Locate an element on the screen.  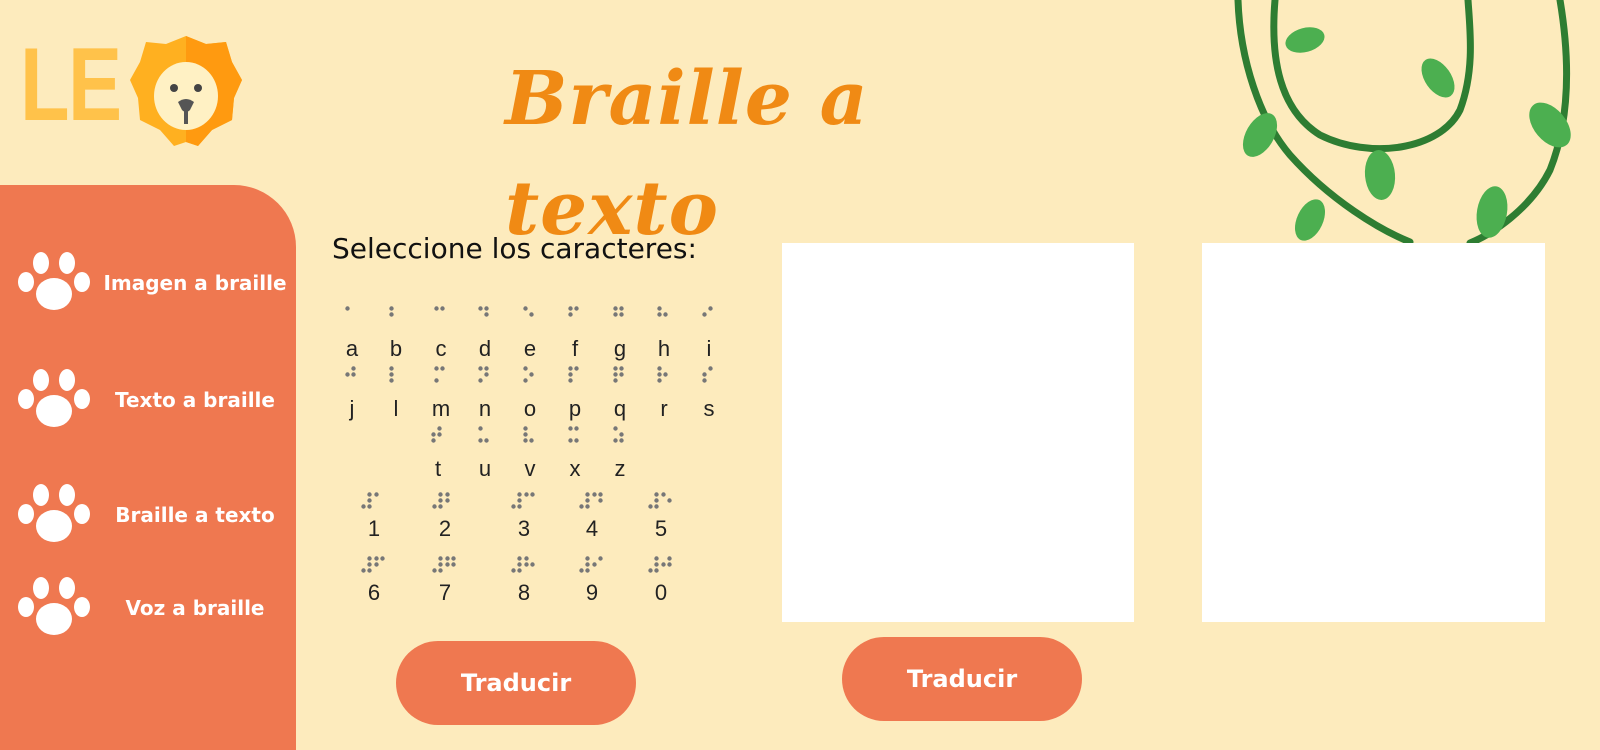
braille-char-label: e is located at coordinates (530, 348).